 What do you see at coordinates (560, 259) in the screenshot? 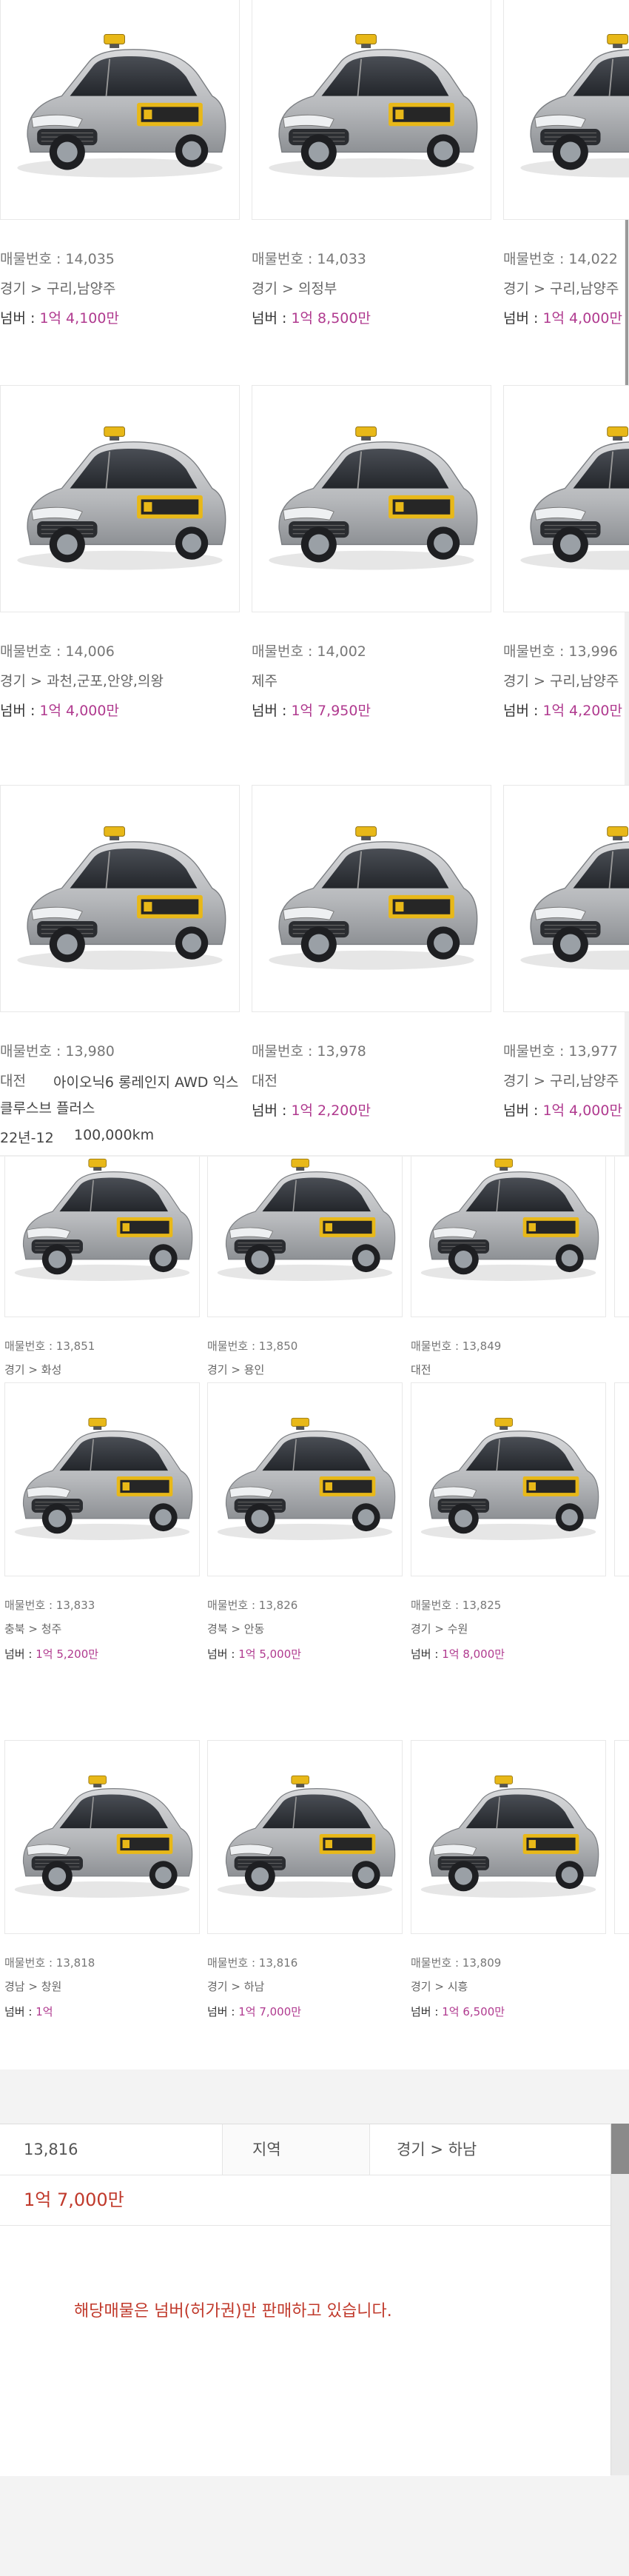
I see `listing-number: 매물번호 : 14,022` at bounding box center [560, 259].